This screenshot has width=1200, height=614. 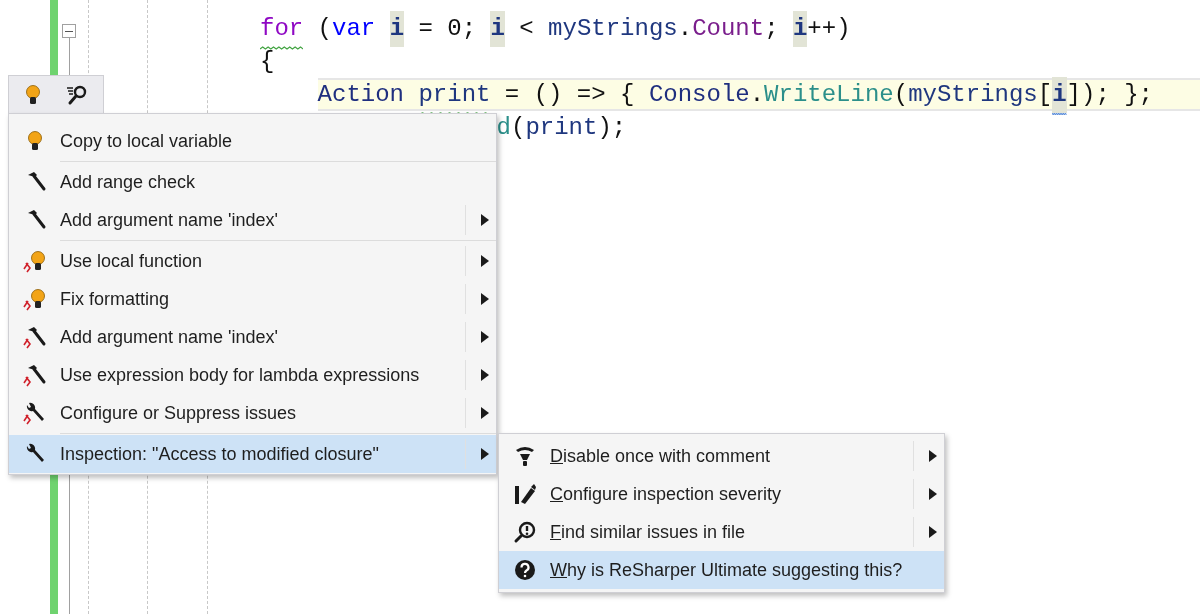 I want to click on menu-item: Copy to local variable, so click(x=252, y=141).